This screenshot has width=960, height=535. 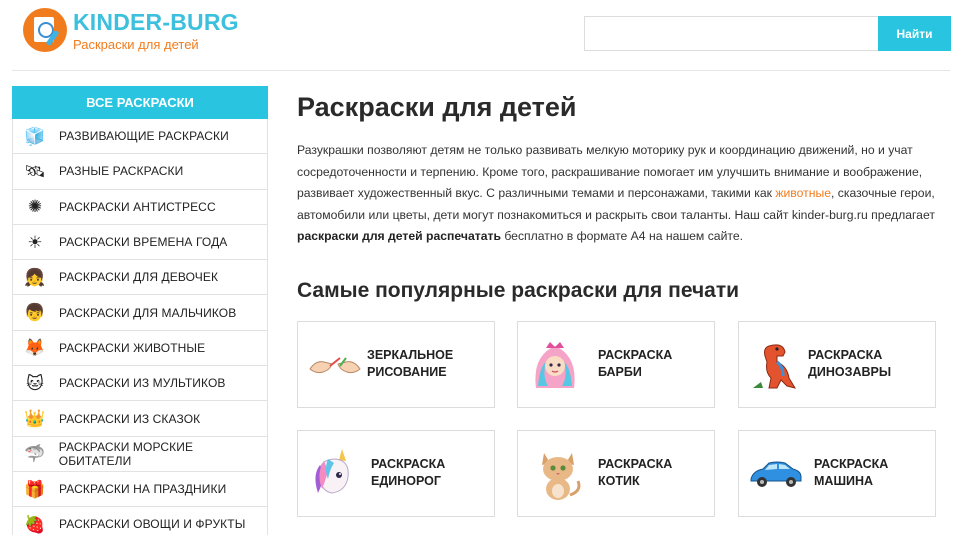 What do you see at coordinates (35, 136) in the screenshot?
I see `cubes-icon: 🧊` at bounding box center [35, 136].